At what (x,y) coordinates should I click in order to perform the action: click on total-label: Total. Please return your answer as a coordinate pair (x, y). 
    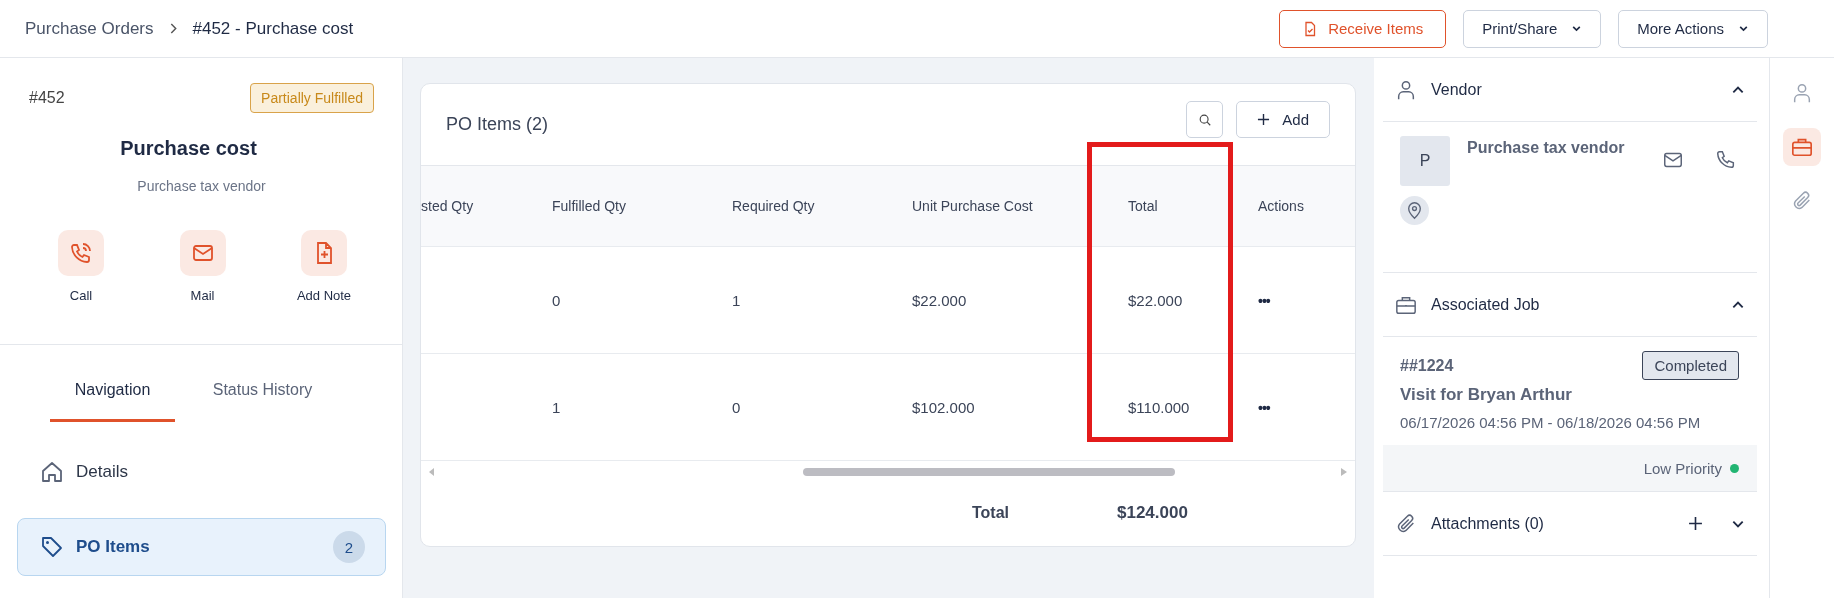
    Looking at the image, I should click on (991, 513).